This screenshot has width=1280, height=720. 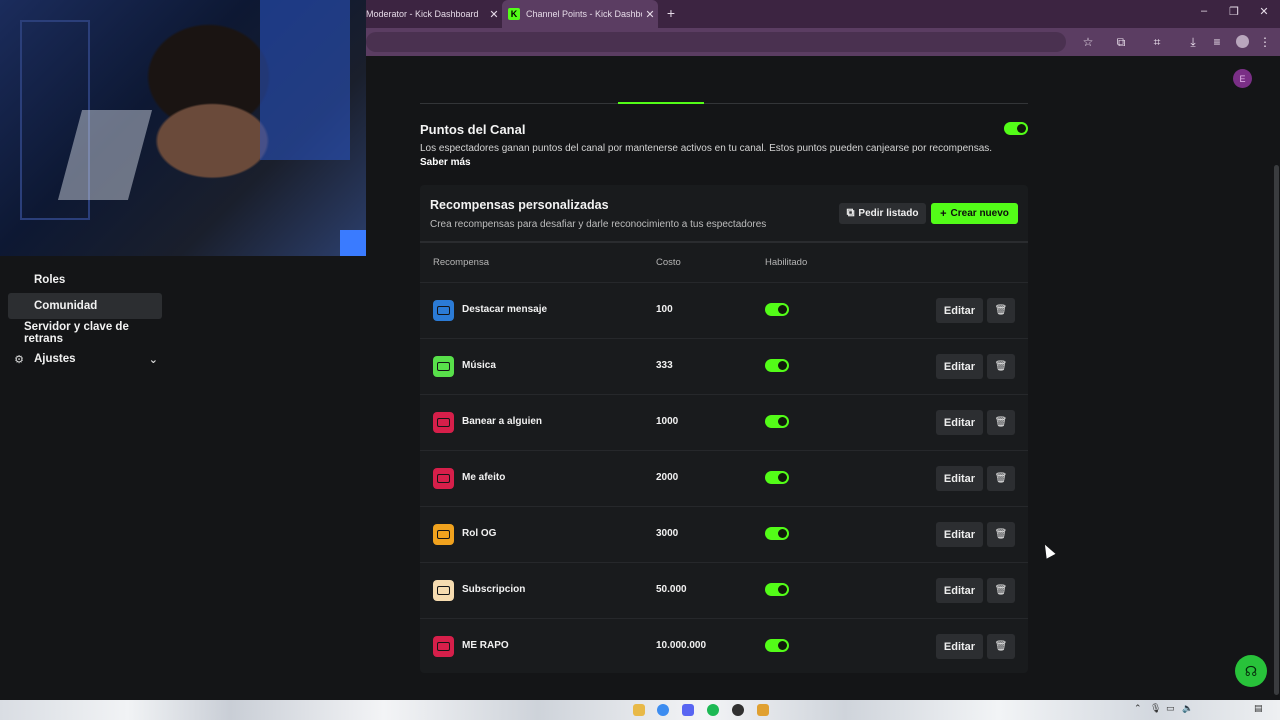 I want to click on table-row: Destacar mensaje 100 Editar 🗑, so click(x=724, y=310).